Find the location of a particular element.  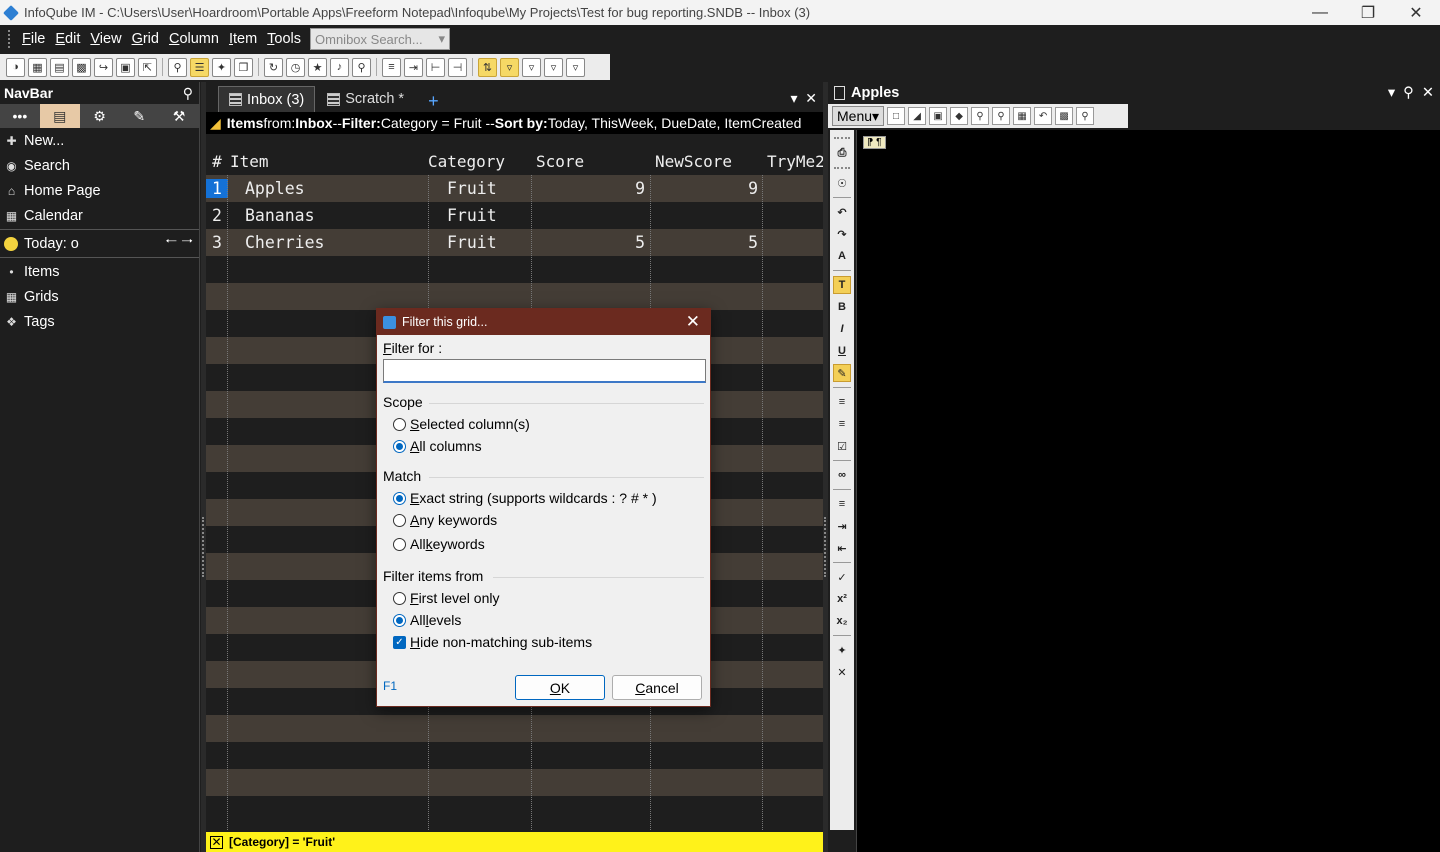

hierarchy-icon: ↪ is located at coordinates (103, 67).